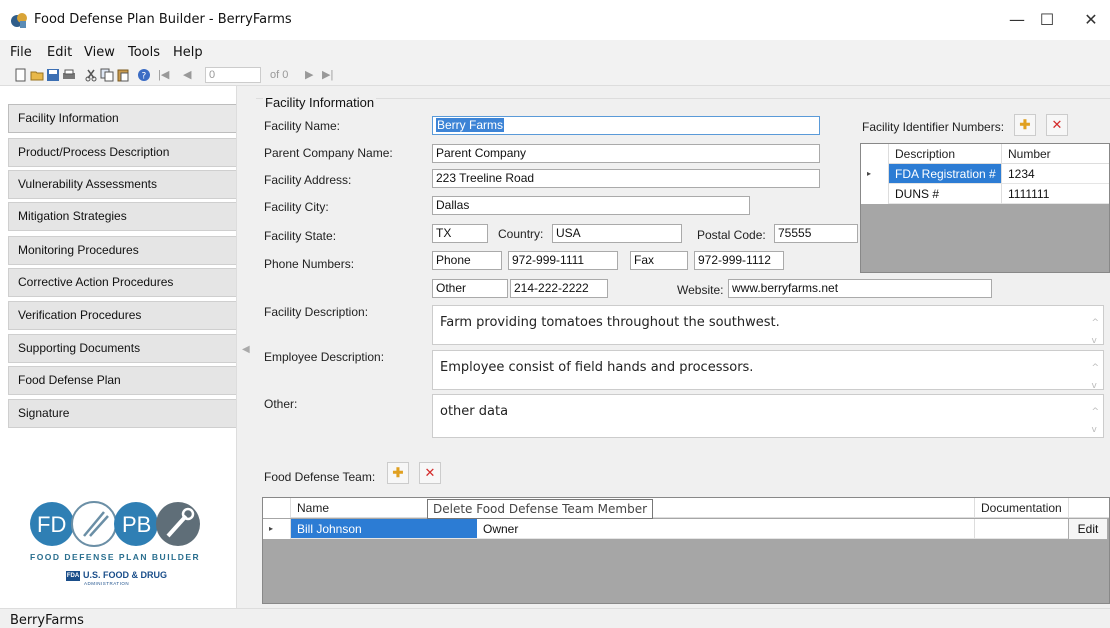 Image resolution: width=1110 pixels, height=628 pixels. Describe the element at coordinates (933, 127) in the screenshot. I see `identifier-numbers-label: Facility Identifier Numbers:` at that location.